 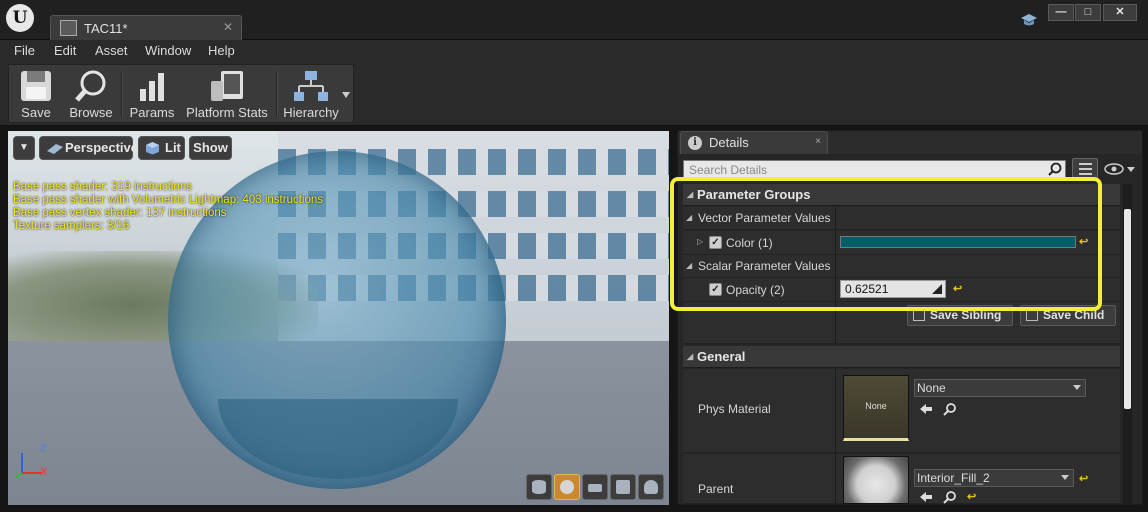 I want to click on details-scrollbar, so click(x=1127, y=344).